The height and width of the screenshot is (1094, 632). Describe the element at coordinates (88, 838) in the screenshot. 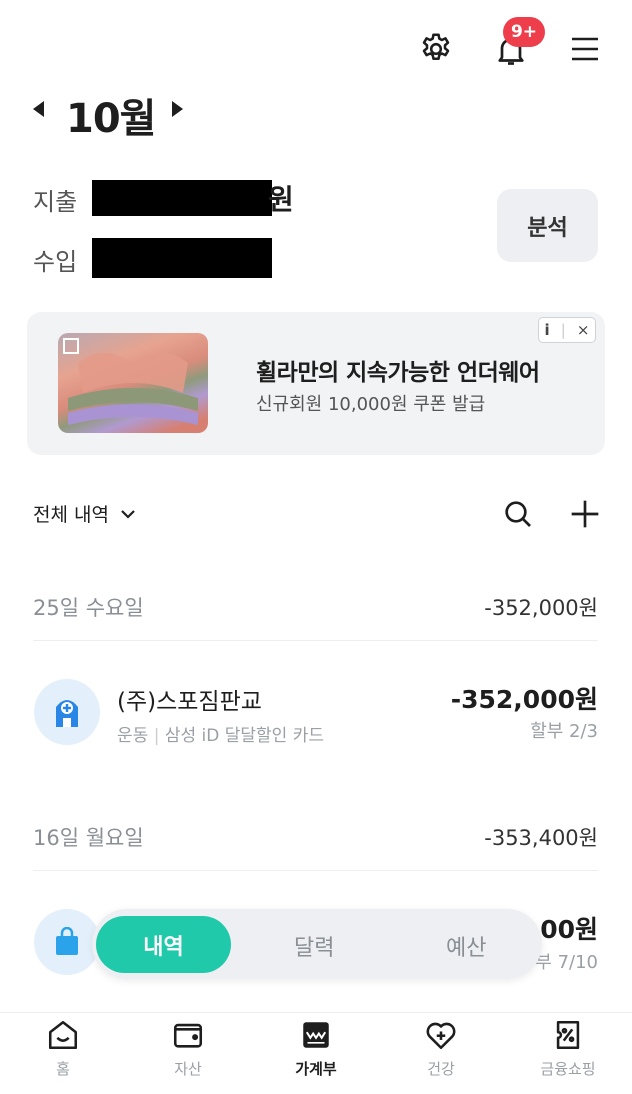

I see `day-header-date: 16일 월요일` at that location.